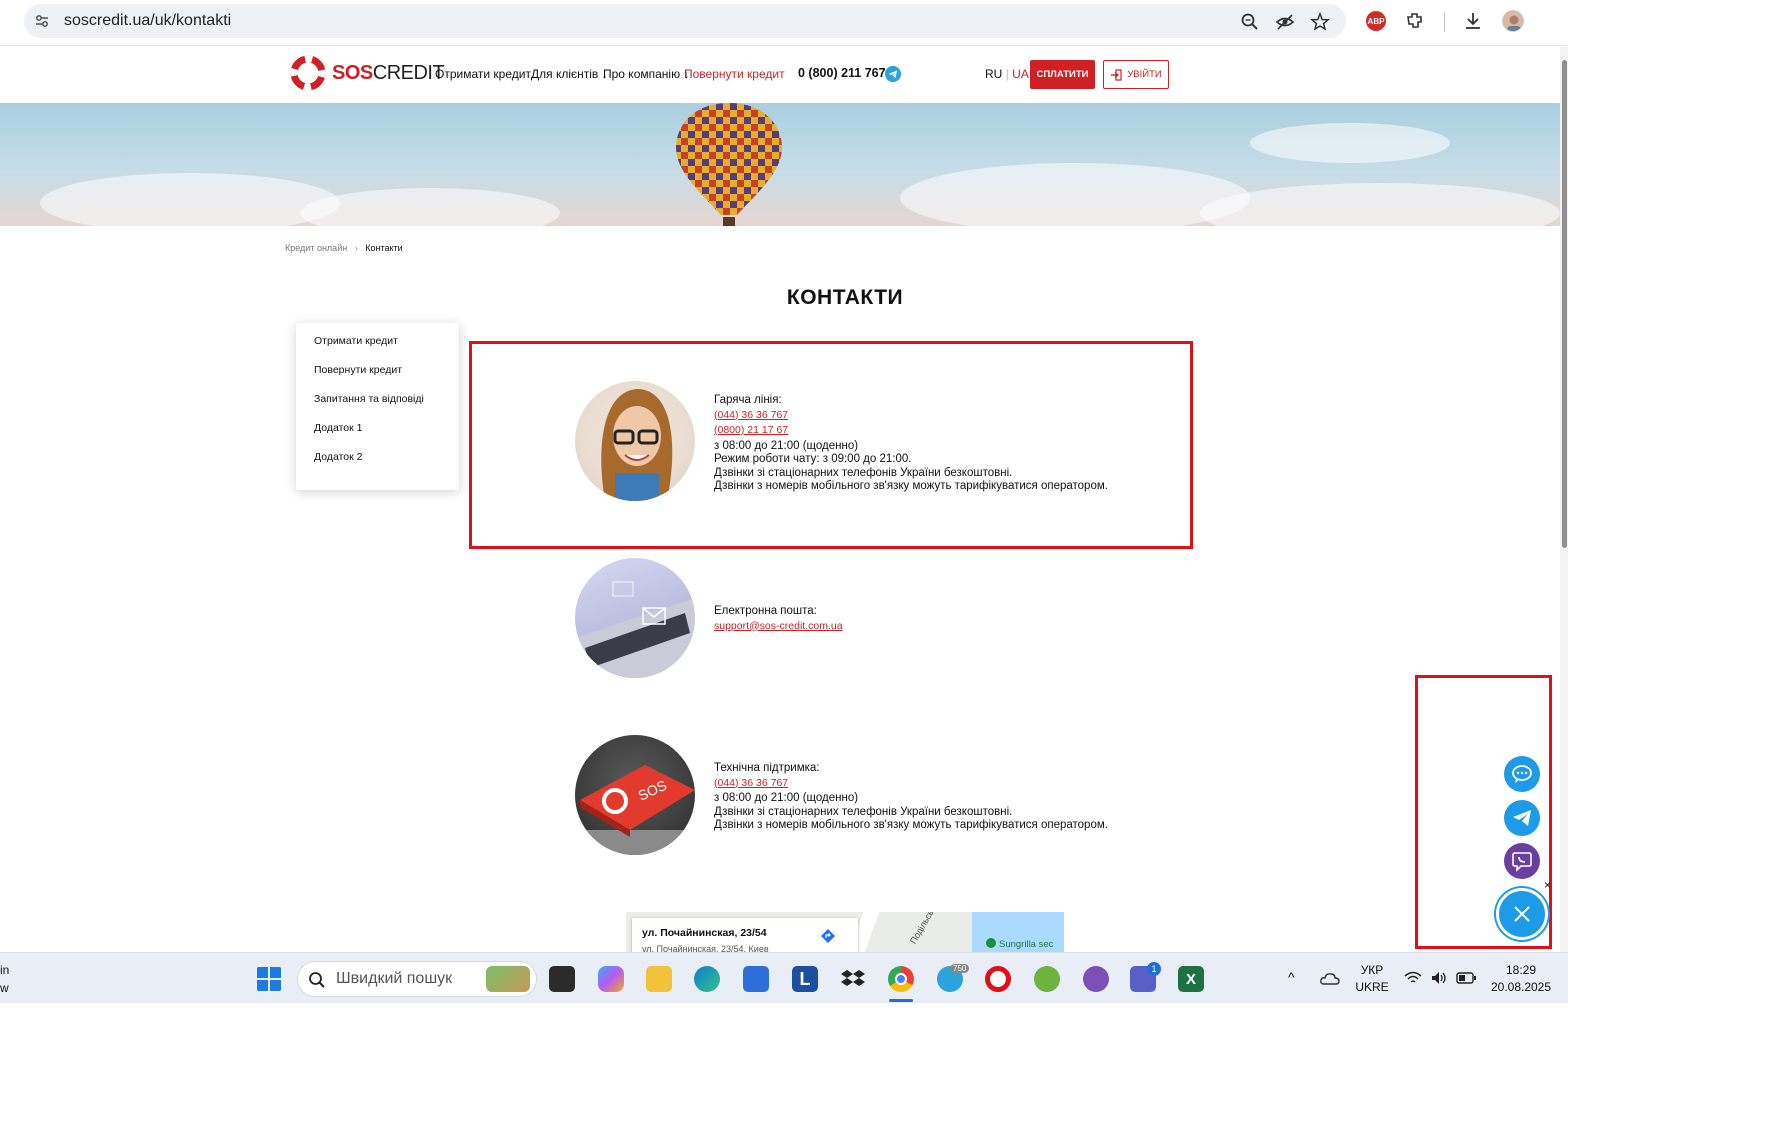 Image resolution: width=1788 pixels, height=1144 pixels. Describe the element at coordinates (805, 979) in the screenshot. I see `l-app-icon: L` at that location.